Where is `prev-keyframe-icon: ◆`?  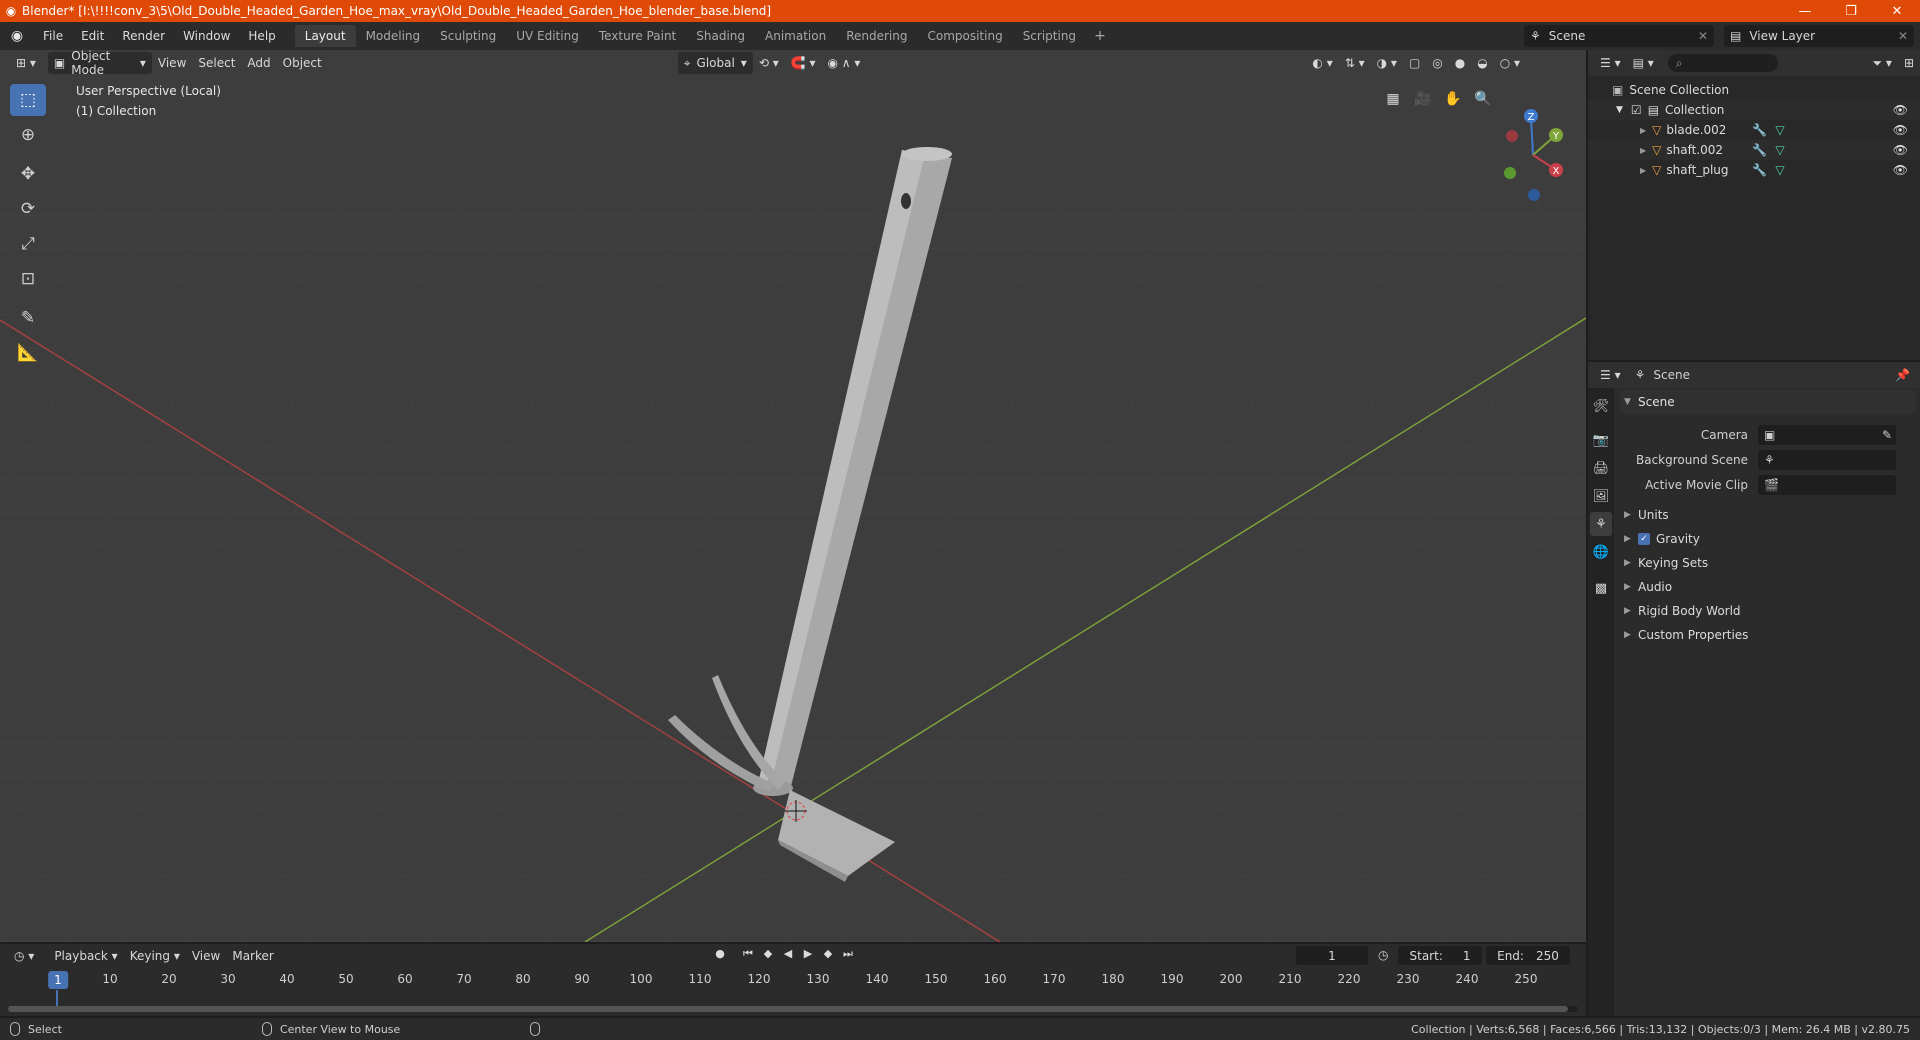
prev-keyframe-icon: ◆ is located at coordinates (768, 954).